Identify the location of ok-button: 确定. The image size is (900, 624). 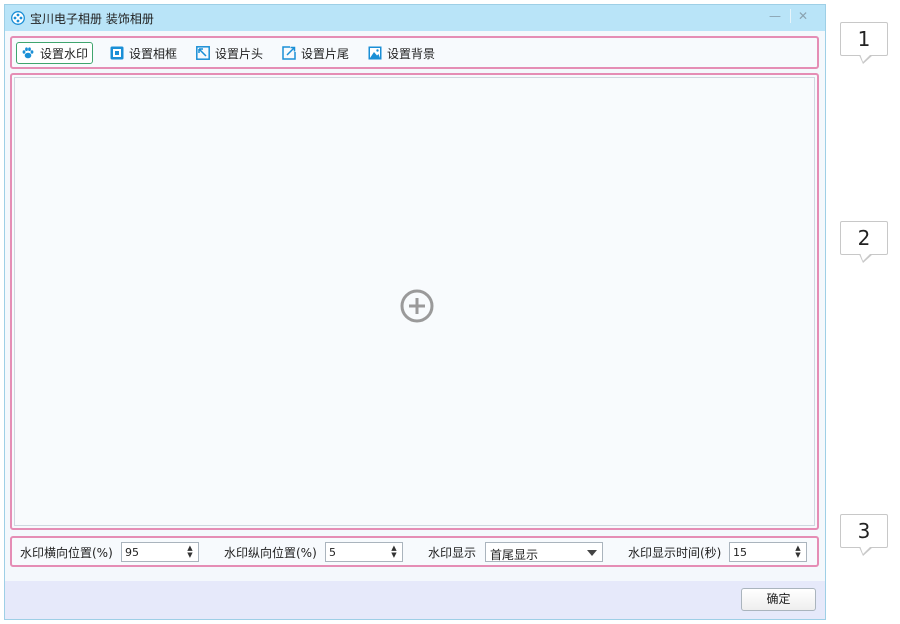
(778, 599).